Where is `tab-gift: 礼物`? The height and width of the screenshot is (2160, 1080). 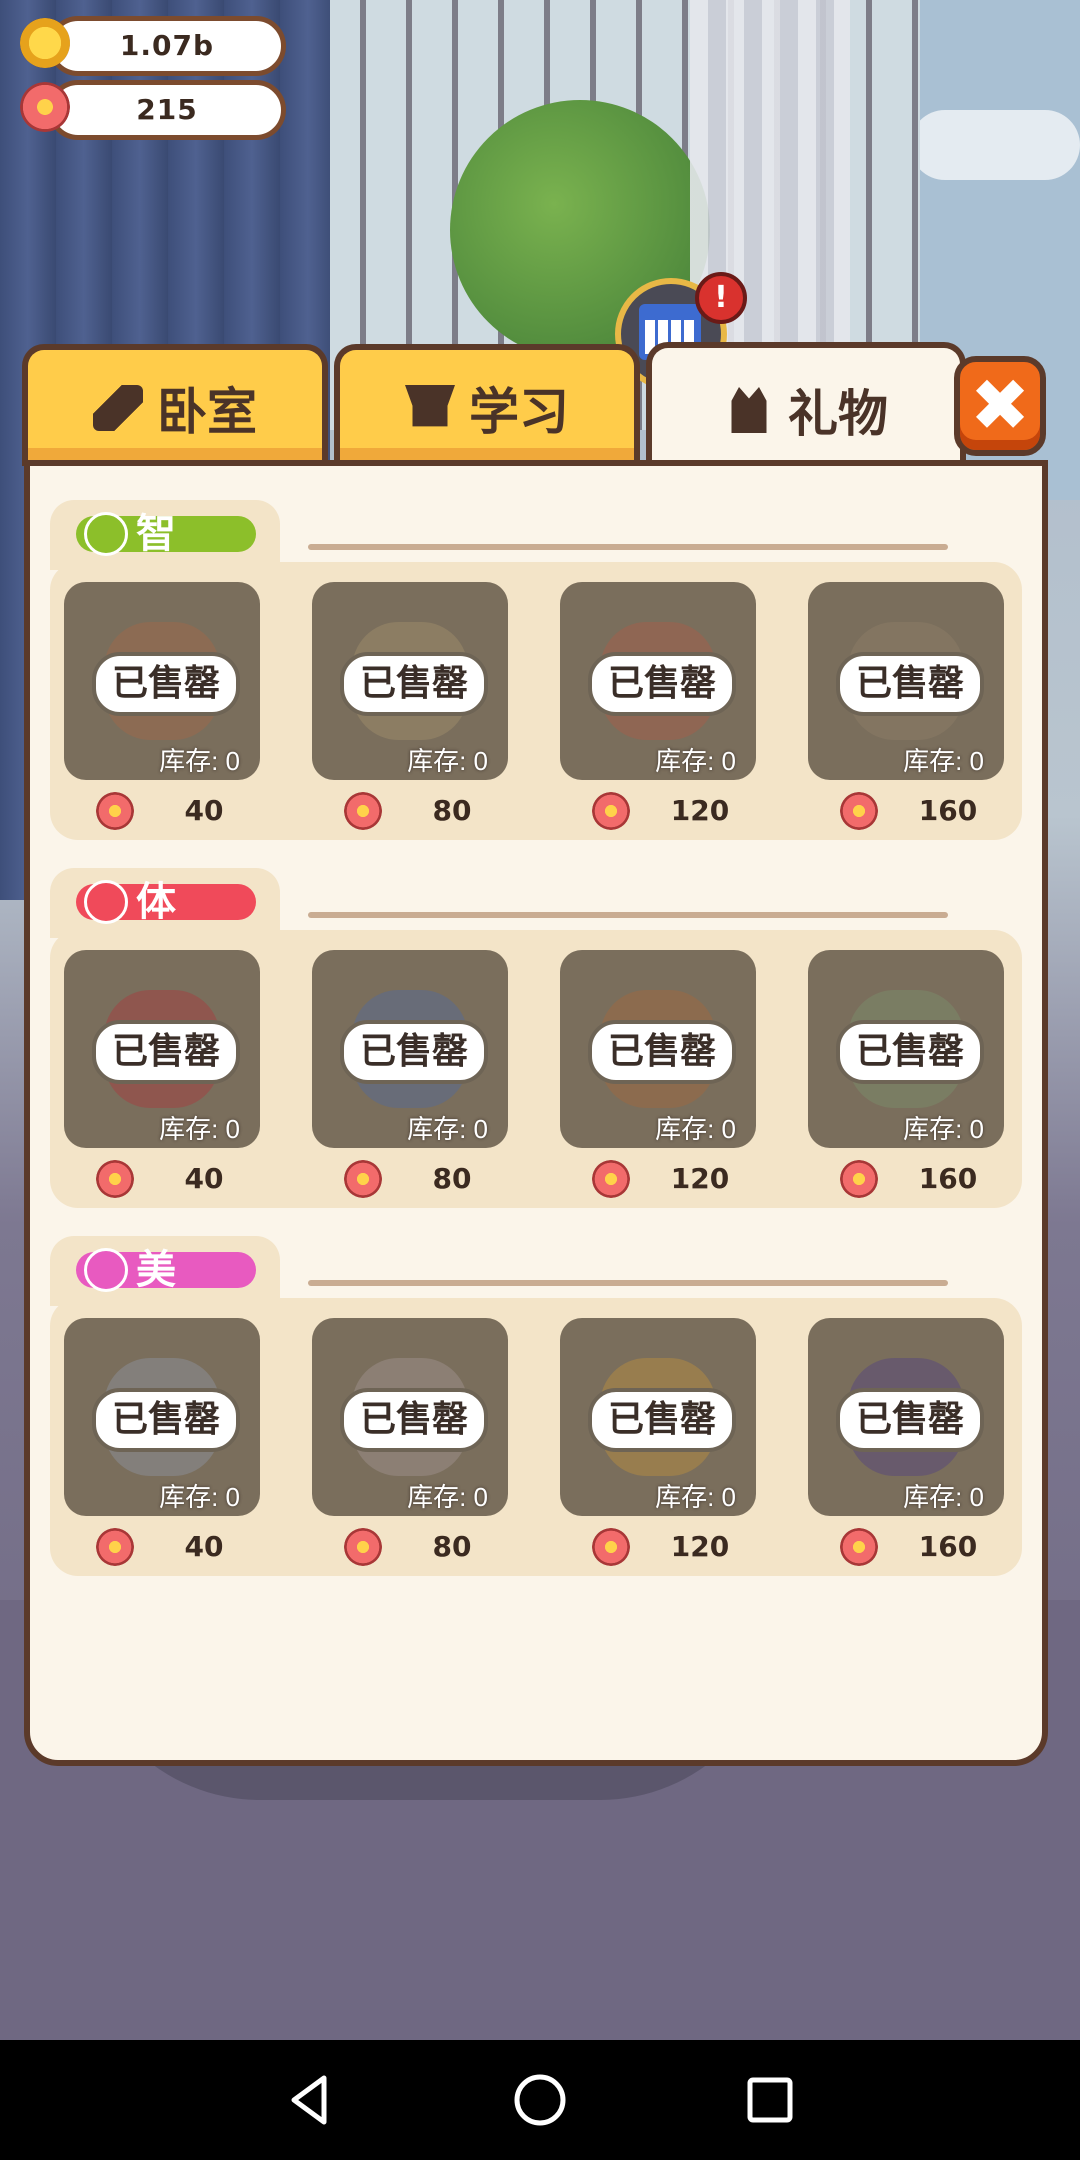 tab-gift: 礼物 is located at coordinates (806, 407).